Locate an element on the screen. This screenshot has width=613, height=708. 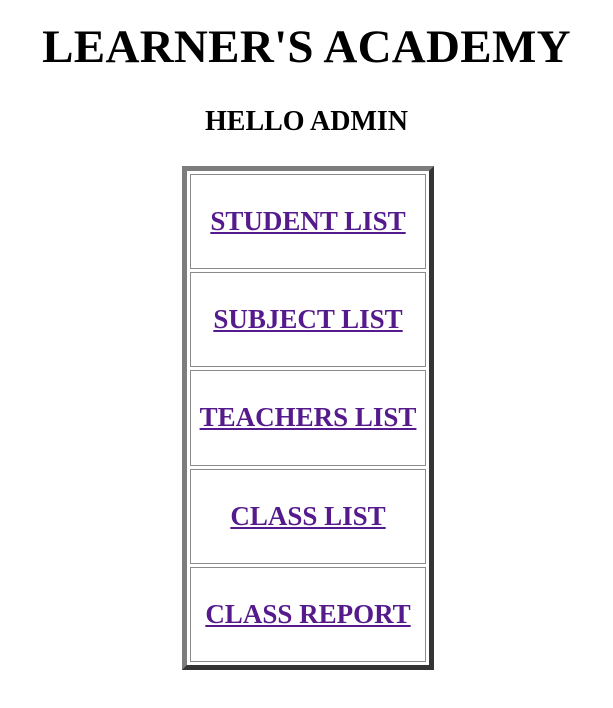
menu-cell-class-report: CLASS REPORT is located at coordinates (308, 614).